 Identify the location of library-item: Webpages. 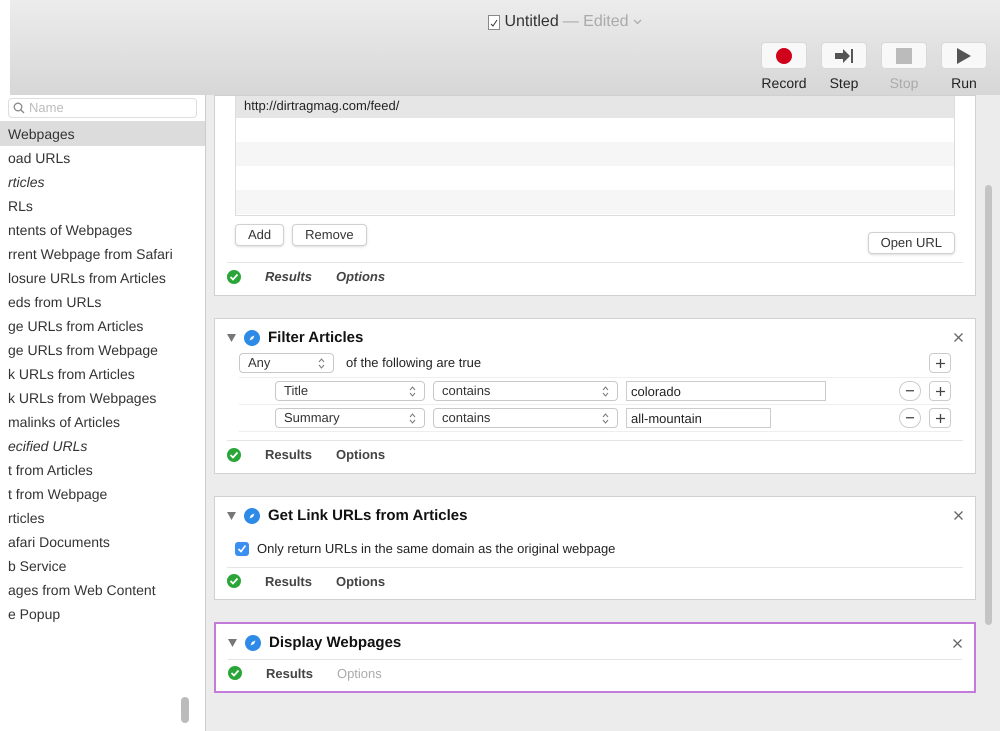
(102, 134).